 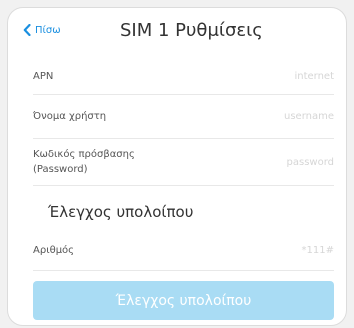 I want to click on back-button: Πίσω, so click(x=42, y=30).